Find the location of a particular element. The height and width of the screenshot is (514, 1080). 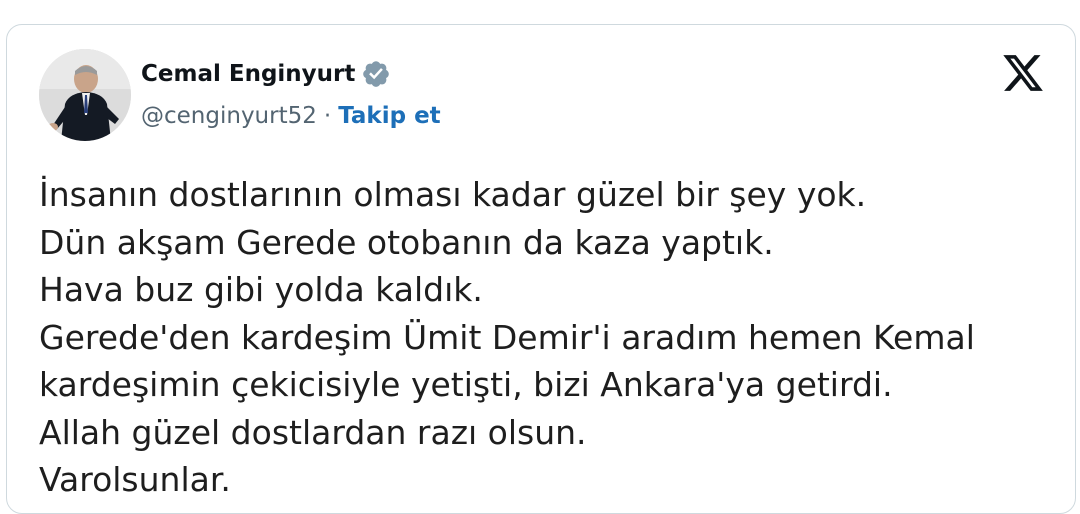

tweet-line: Hava buz gibi yolda kaldık. is located at coordinates (261, 289).